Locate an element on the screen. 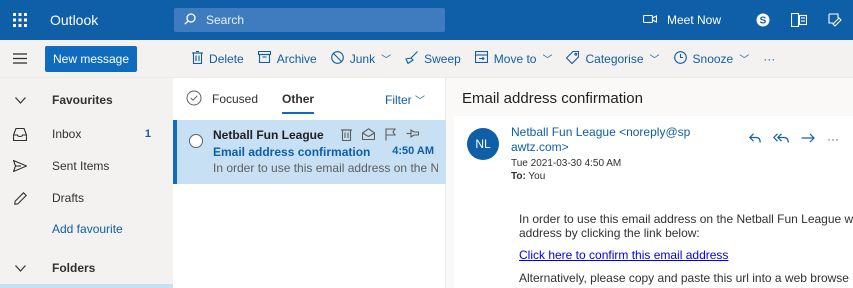 This screenshot has width=853, height=288. reply-icon is located at coordinates (754, 139).